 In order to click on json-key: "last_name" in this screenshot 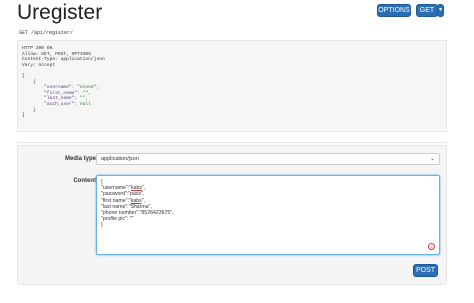, I will do `click(48, 99)`.